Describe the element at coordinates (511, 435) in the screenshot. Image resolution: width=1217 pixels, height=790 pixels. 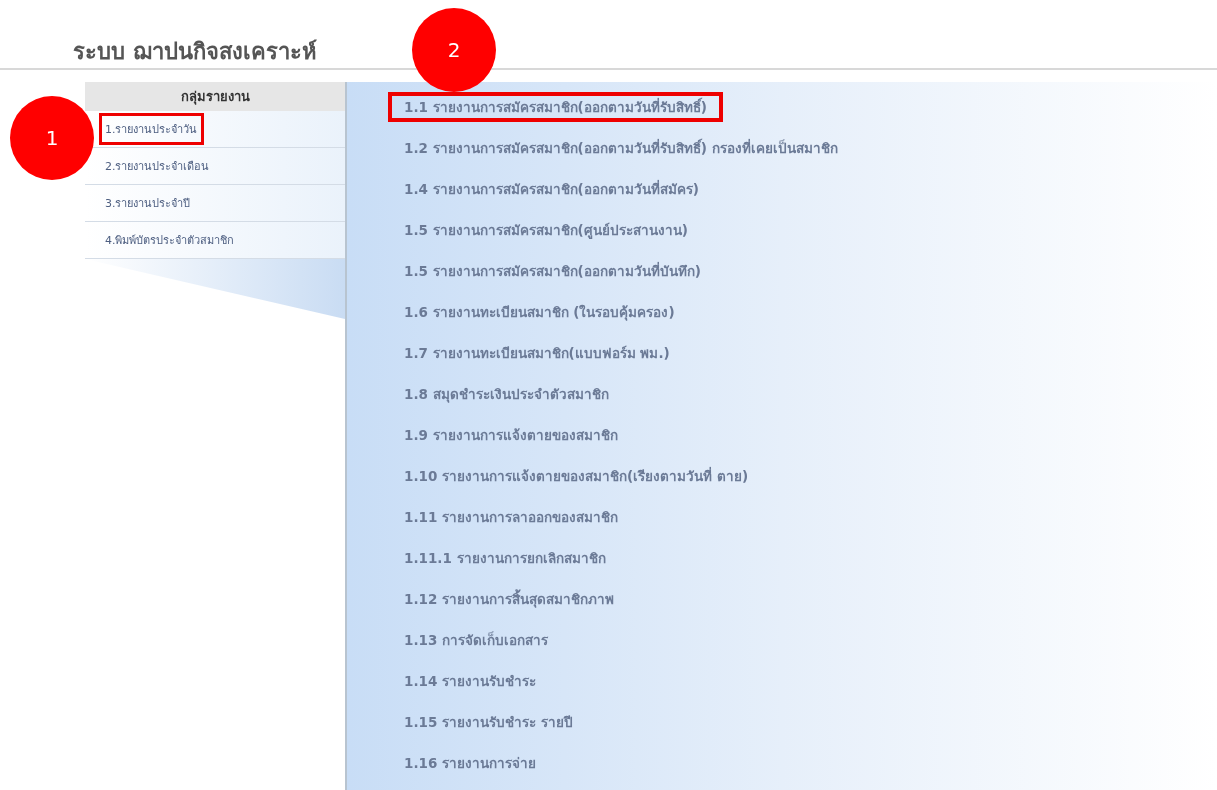
I see `report-link: 1.9 รายงานการแจ้งตายของสมาชิก` at that location.